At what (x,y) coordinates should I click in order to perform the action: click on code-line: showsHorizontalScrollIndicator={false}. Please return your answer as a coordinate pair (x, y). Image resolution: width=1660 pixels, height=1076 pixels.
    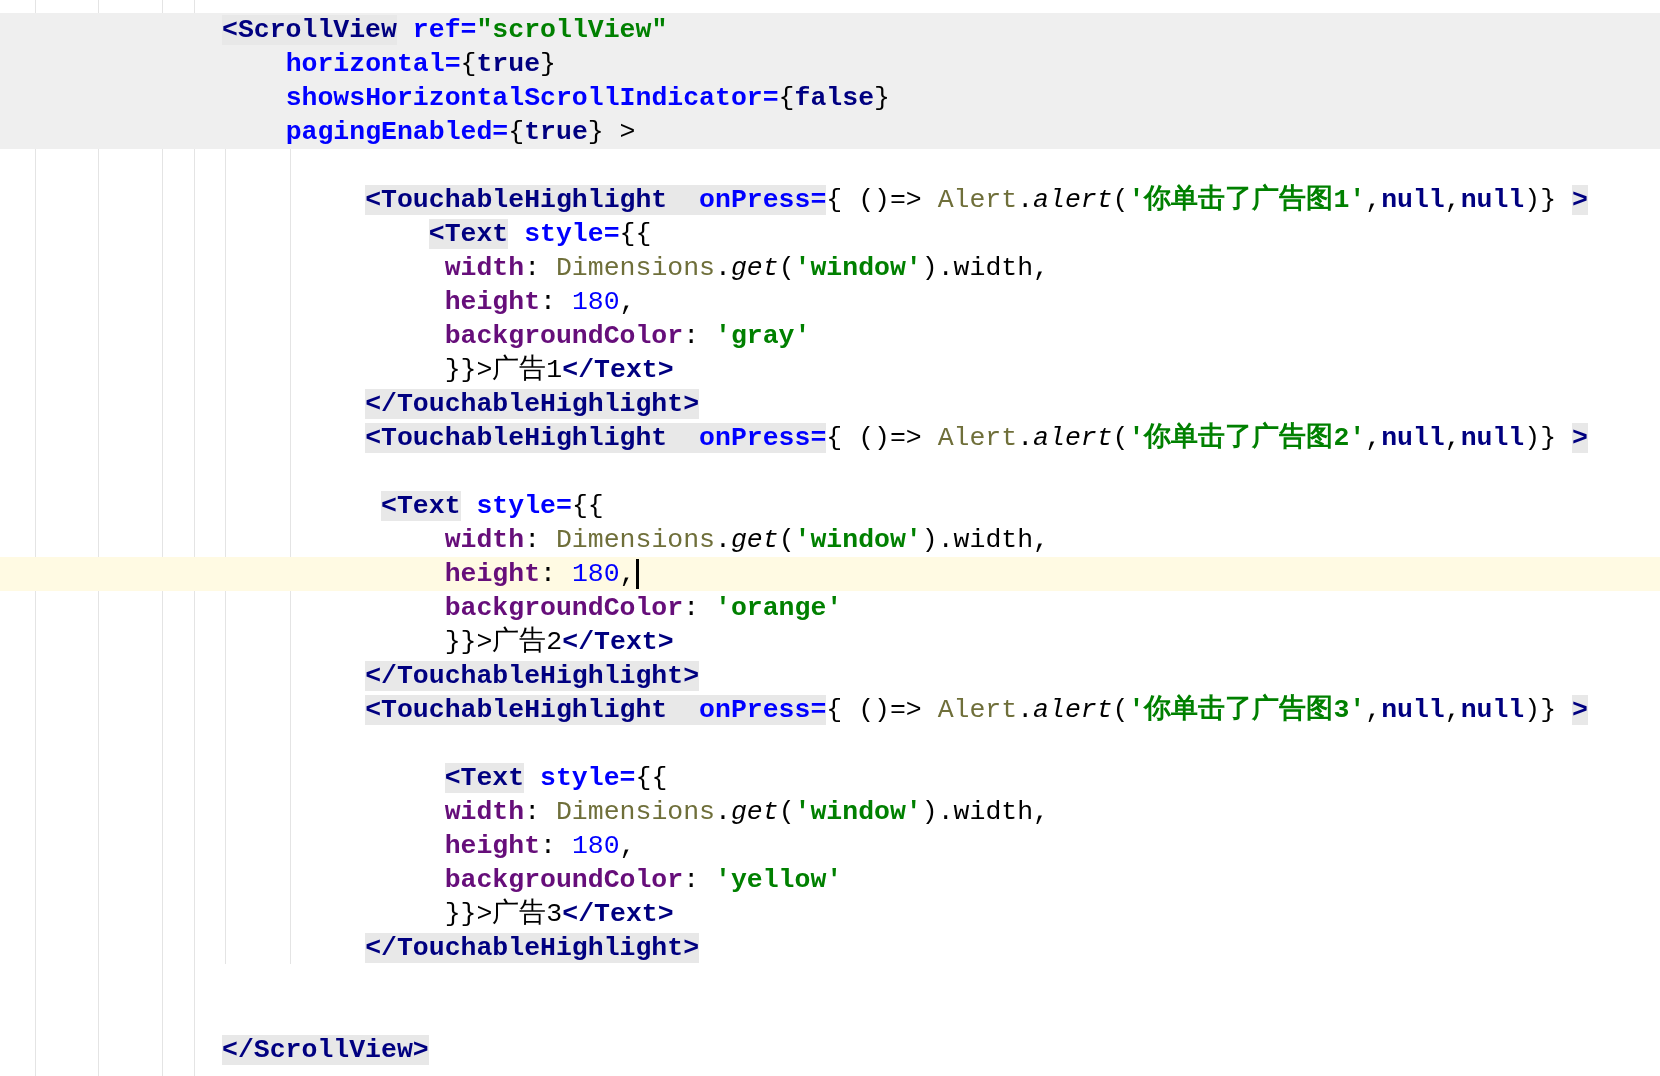
    Looking at the image, I should click on (587, 98).